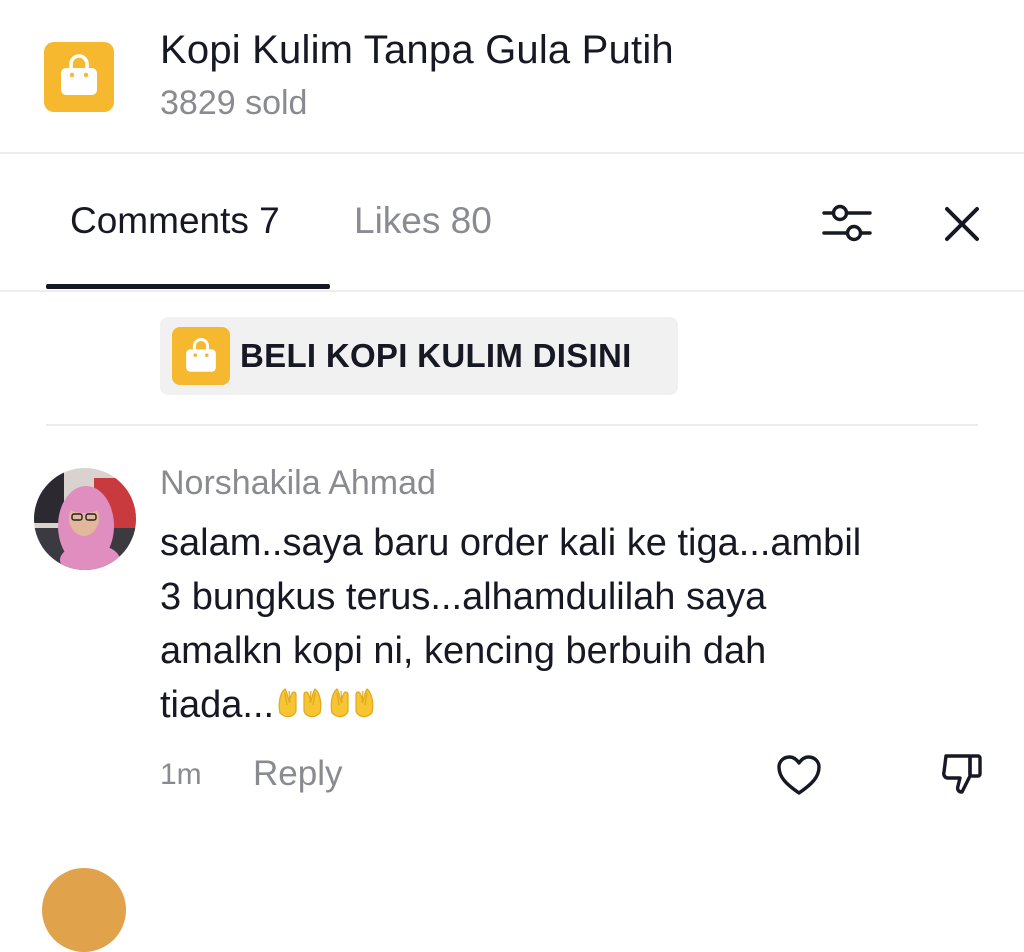 This screenshot has width=1024, height=952. What do you see at coordinates (417, 50) in the screenshot?
I see `product-title: Kopi Kulim Tanpa Gula Putih` at bounding box center [417, 50].